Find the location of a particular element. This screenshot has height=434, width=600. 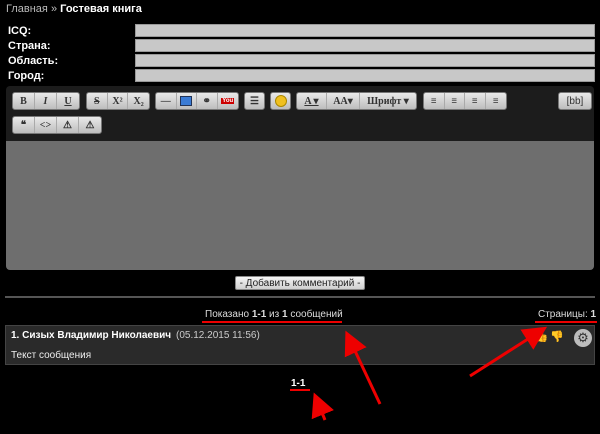

arrow-to-pager is located at coordinates (322, 406).